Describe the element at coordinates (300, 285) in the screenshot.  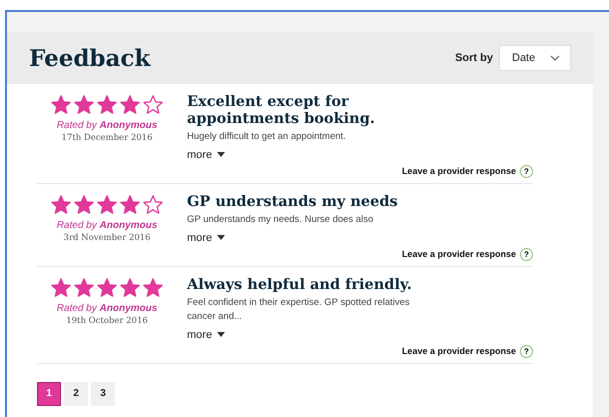
I see `review-title: Always helpful and friendly.` at that location.